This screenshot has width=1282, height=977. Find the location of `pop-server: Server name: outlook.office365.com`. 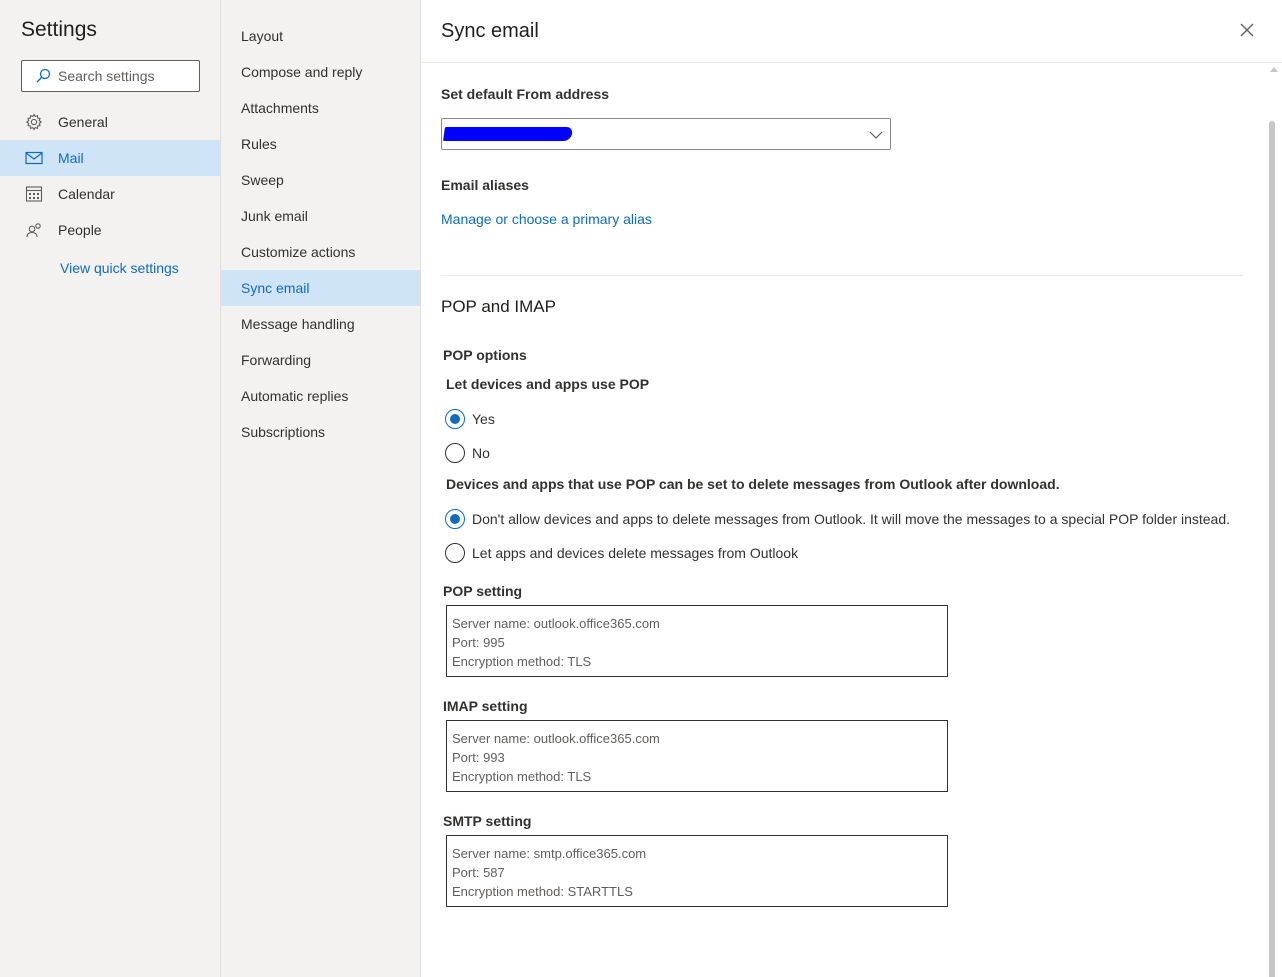

pop-server: Server name: outlook.office365.com is located at coordinates (556, 623).